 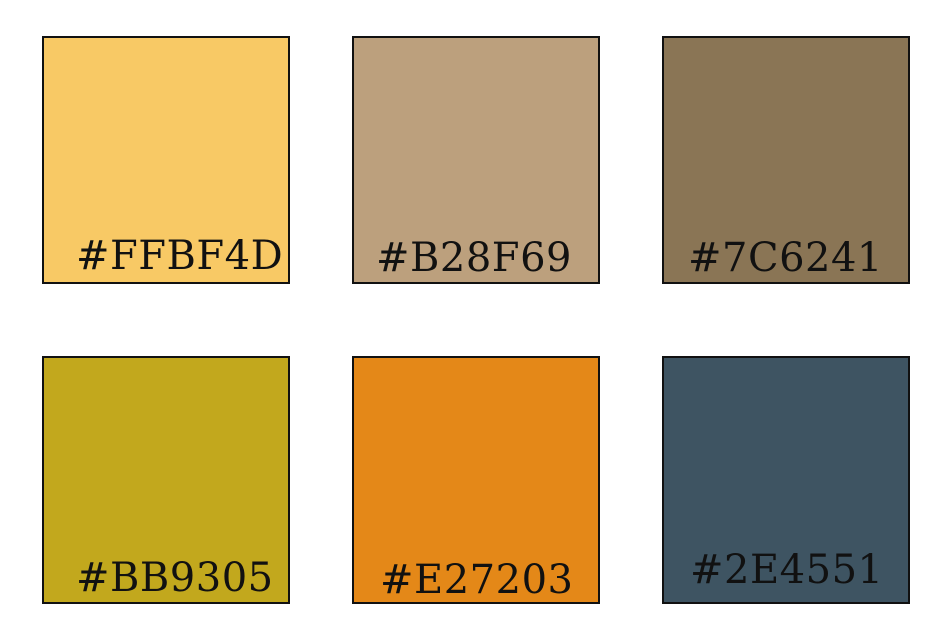 I want to click on swatch-hex-label: #BB9305, so click(x=175, y=578).